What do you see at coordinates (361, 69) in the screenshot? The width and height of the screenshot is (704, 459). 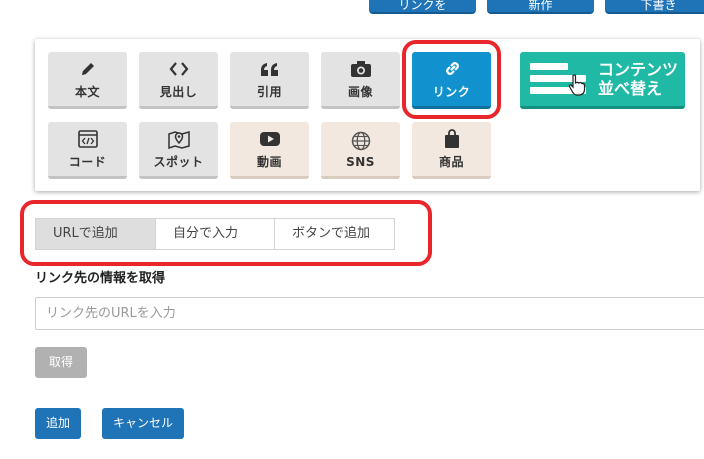 I see `camera-icon` at bounding box center [361, 69].